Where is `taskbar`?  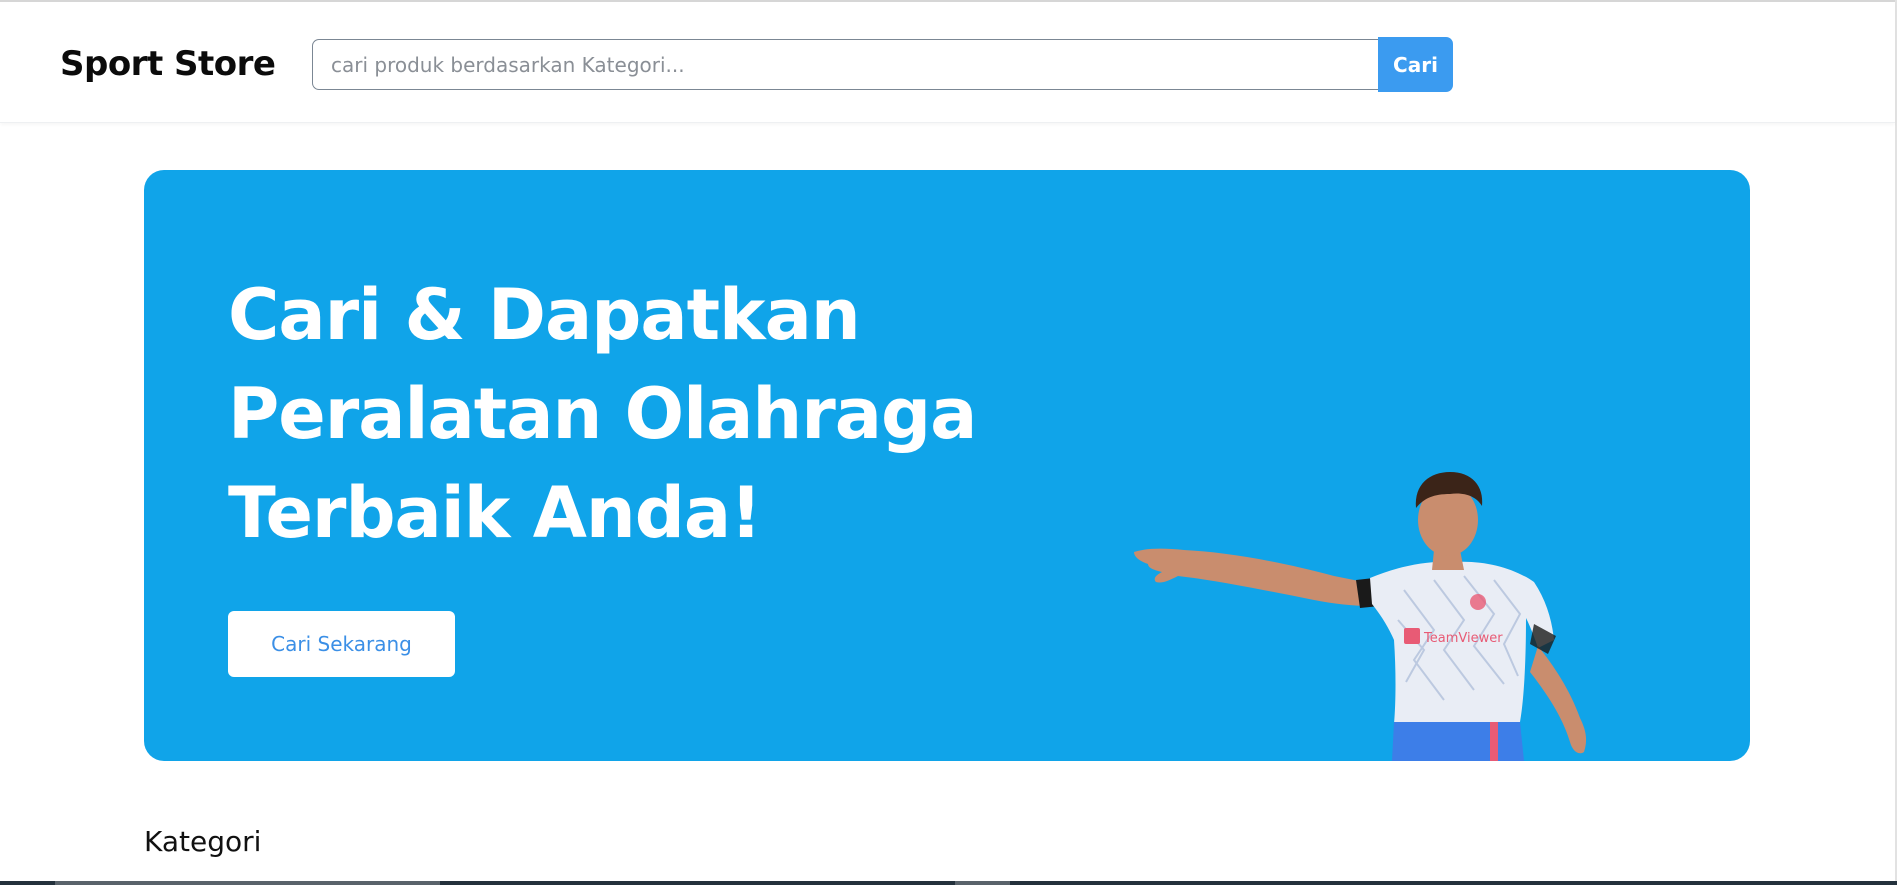 taskbar is located at coordinates (948, 883).